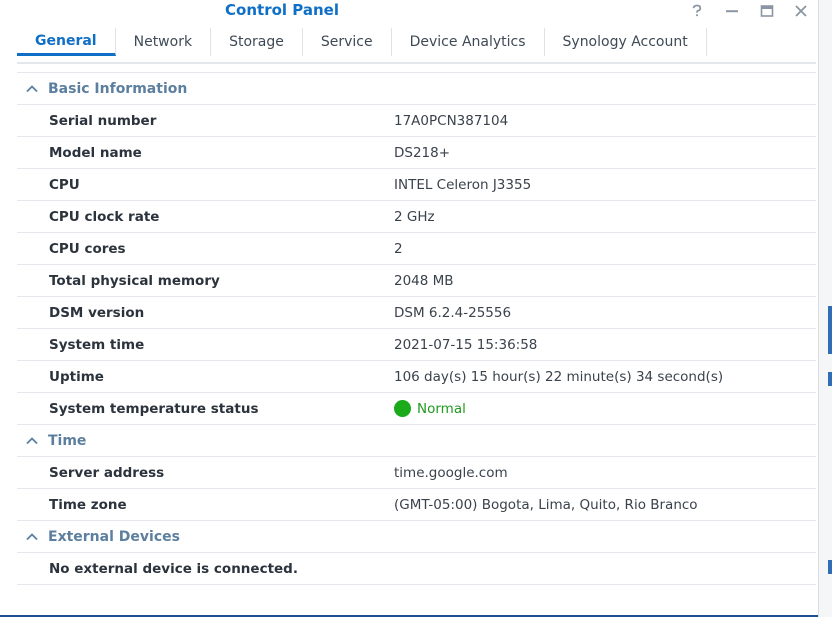 The height and width of the screenshot is (617, 832). I want to click on info-label: System temperature status, so click(154, 408).